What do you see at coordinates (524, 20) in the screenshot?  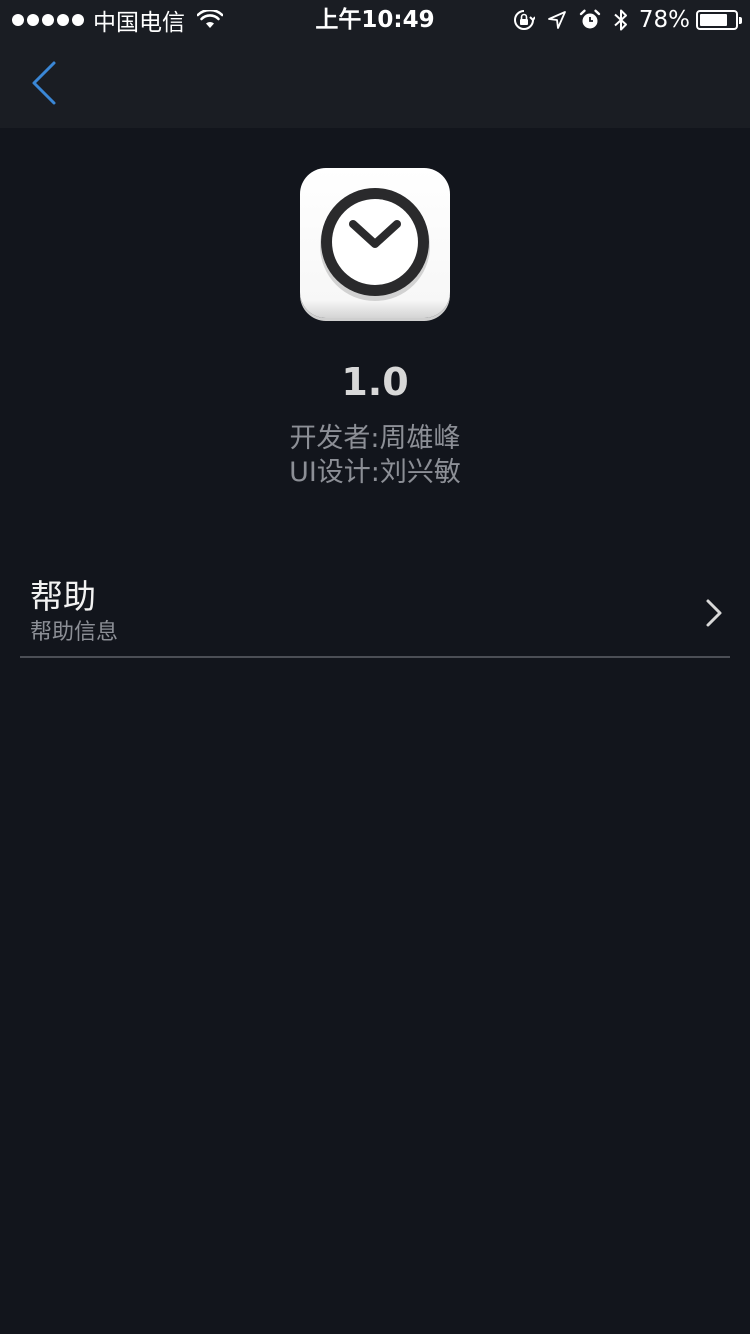 I see `orientation-lock-icon` at bounding box center [524, 20].